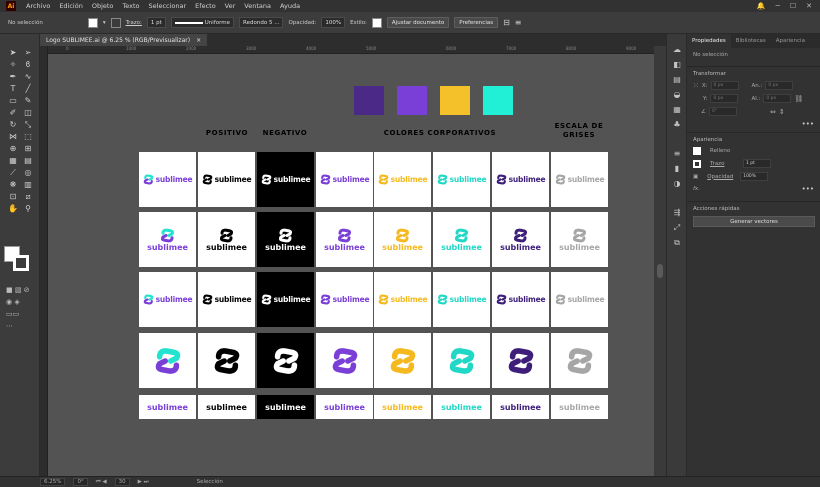 The height and width of the screenshot is (487, 820). Describe the element at coordinates (13, 101) in the screenshot. I see `rectangle-tool-icon: ▭` at that location.